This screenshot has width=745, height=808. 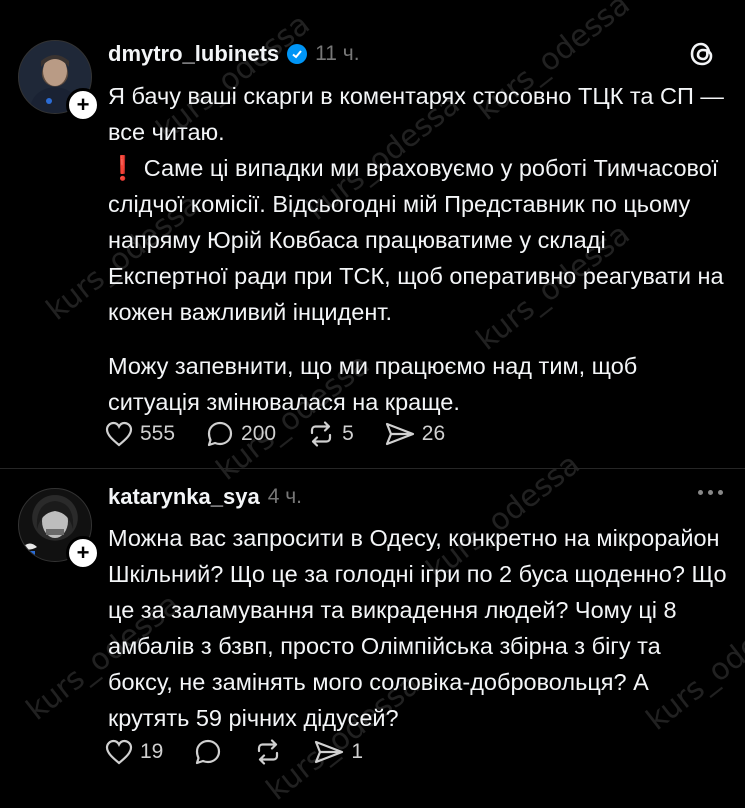 I want to click on post-header: dmytro_lubinets 11 ч., so click(x=234, y=54).